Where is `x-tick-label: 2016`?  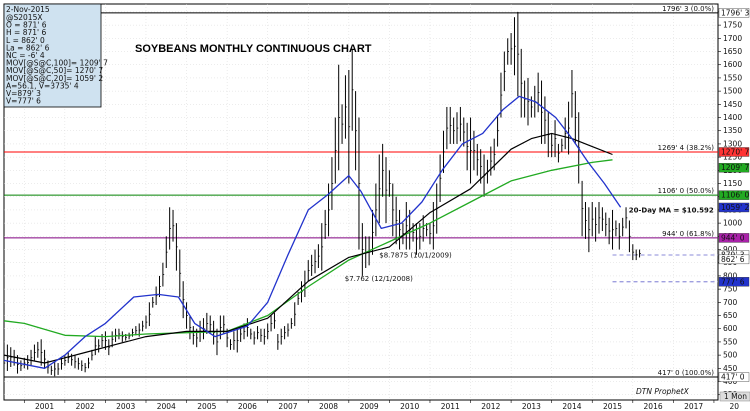
x-tick-label: 2016 is located at coordinates (653, 406).